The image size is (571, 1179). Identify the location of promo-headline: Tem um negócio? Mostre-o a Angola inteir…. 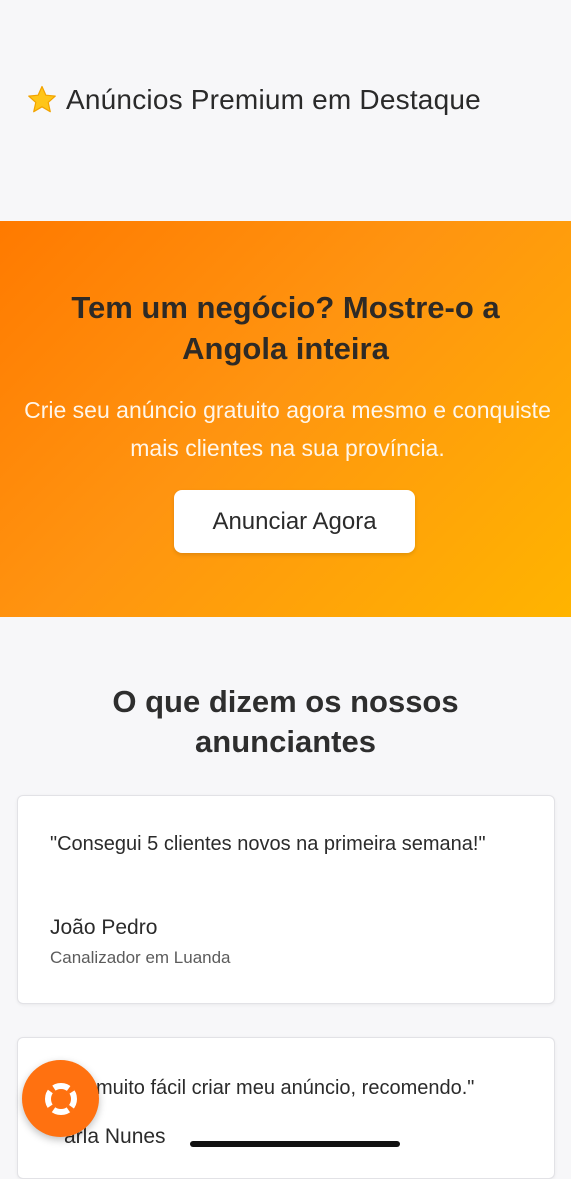
(285, 328).